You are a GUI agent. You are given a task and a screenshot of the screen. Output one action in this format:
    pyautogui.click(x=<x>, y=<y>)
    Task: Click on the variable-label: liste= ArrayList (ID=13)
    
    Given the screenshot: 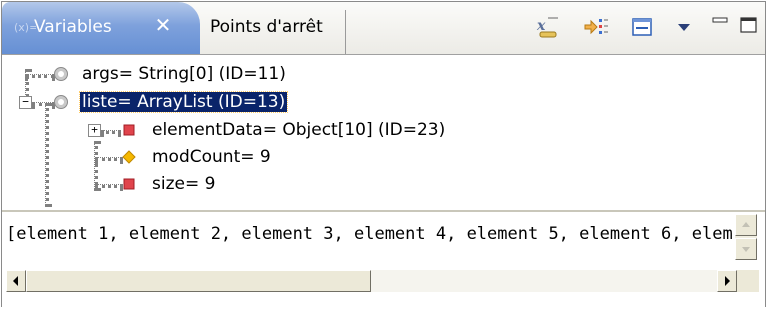 What is the action you would take?
    pyautogui.click(x=183, y=102)
    